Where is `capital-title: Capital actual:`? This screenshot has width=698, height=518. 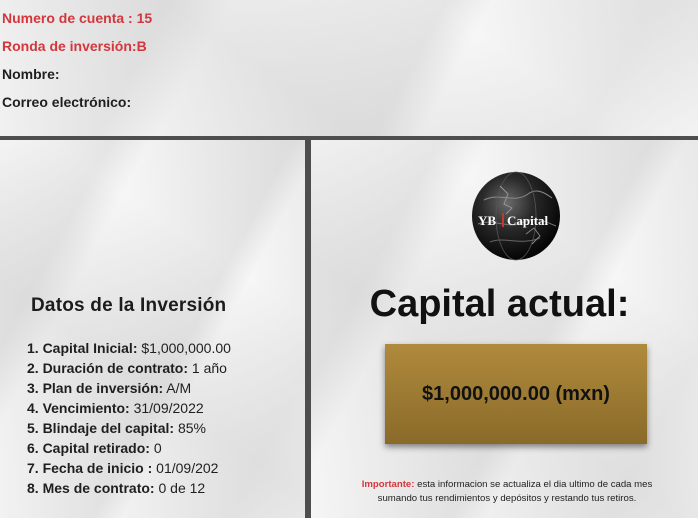
capital-title: Capital actual: is located at coordinates (499, 304).